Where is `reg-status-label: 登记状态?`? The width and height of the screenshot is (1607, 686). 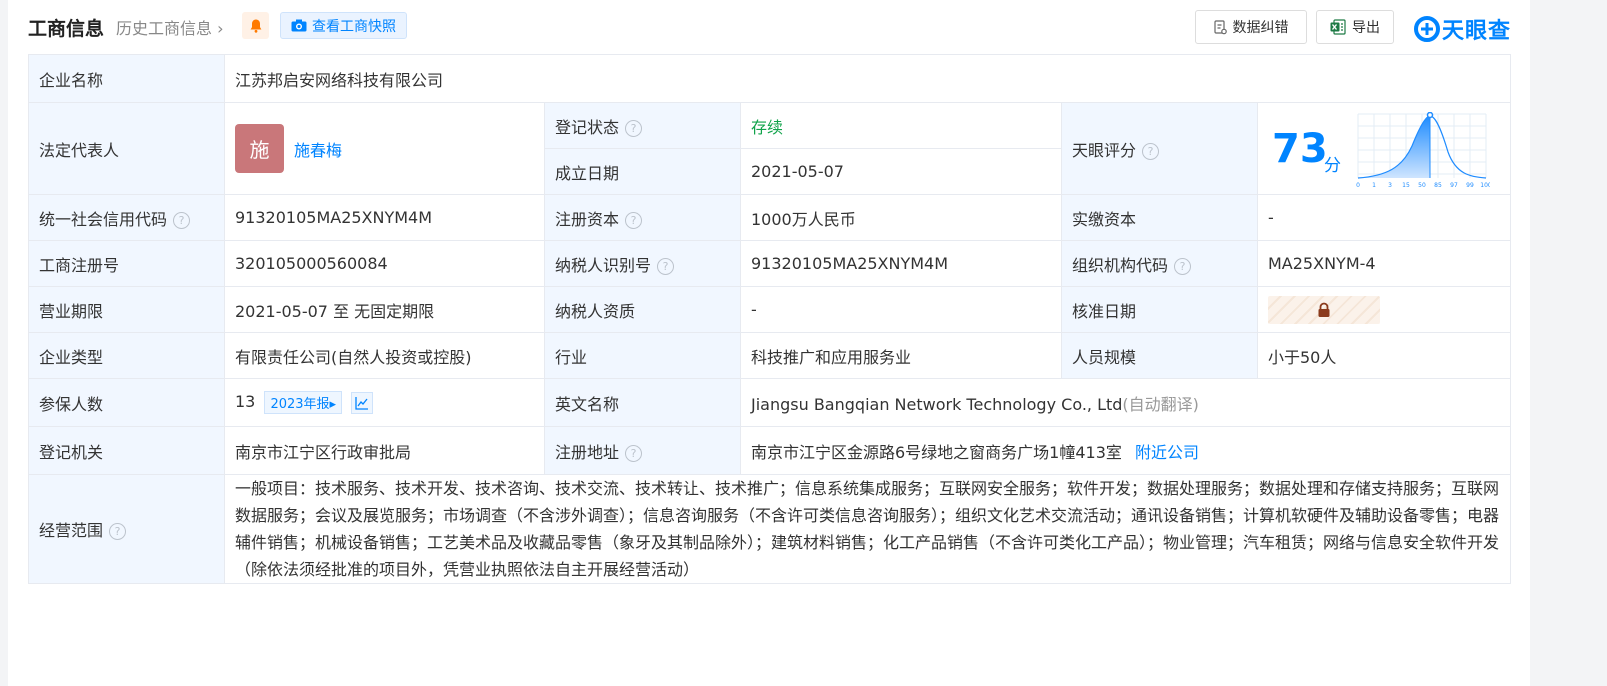 reg-status-label: 登记状态? is located at coordinates (642, 125).